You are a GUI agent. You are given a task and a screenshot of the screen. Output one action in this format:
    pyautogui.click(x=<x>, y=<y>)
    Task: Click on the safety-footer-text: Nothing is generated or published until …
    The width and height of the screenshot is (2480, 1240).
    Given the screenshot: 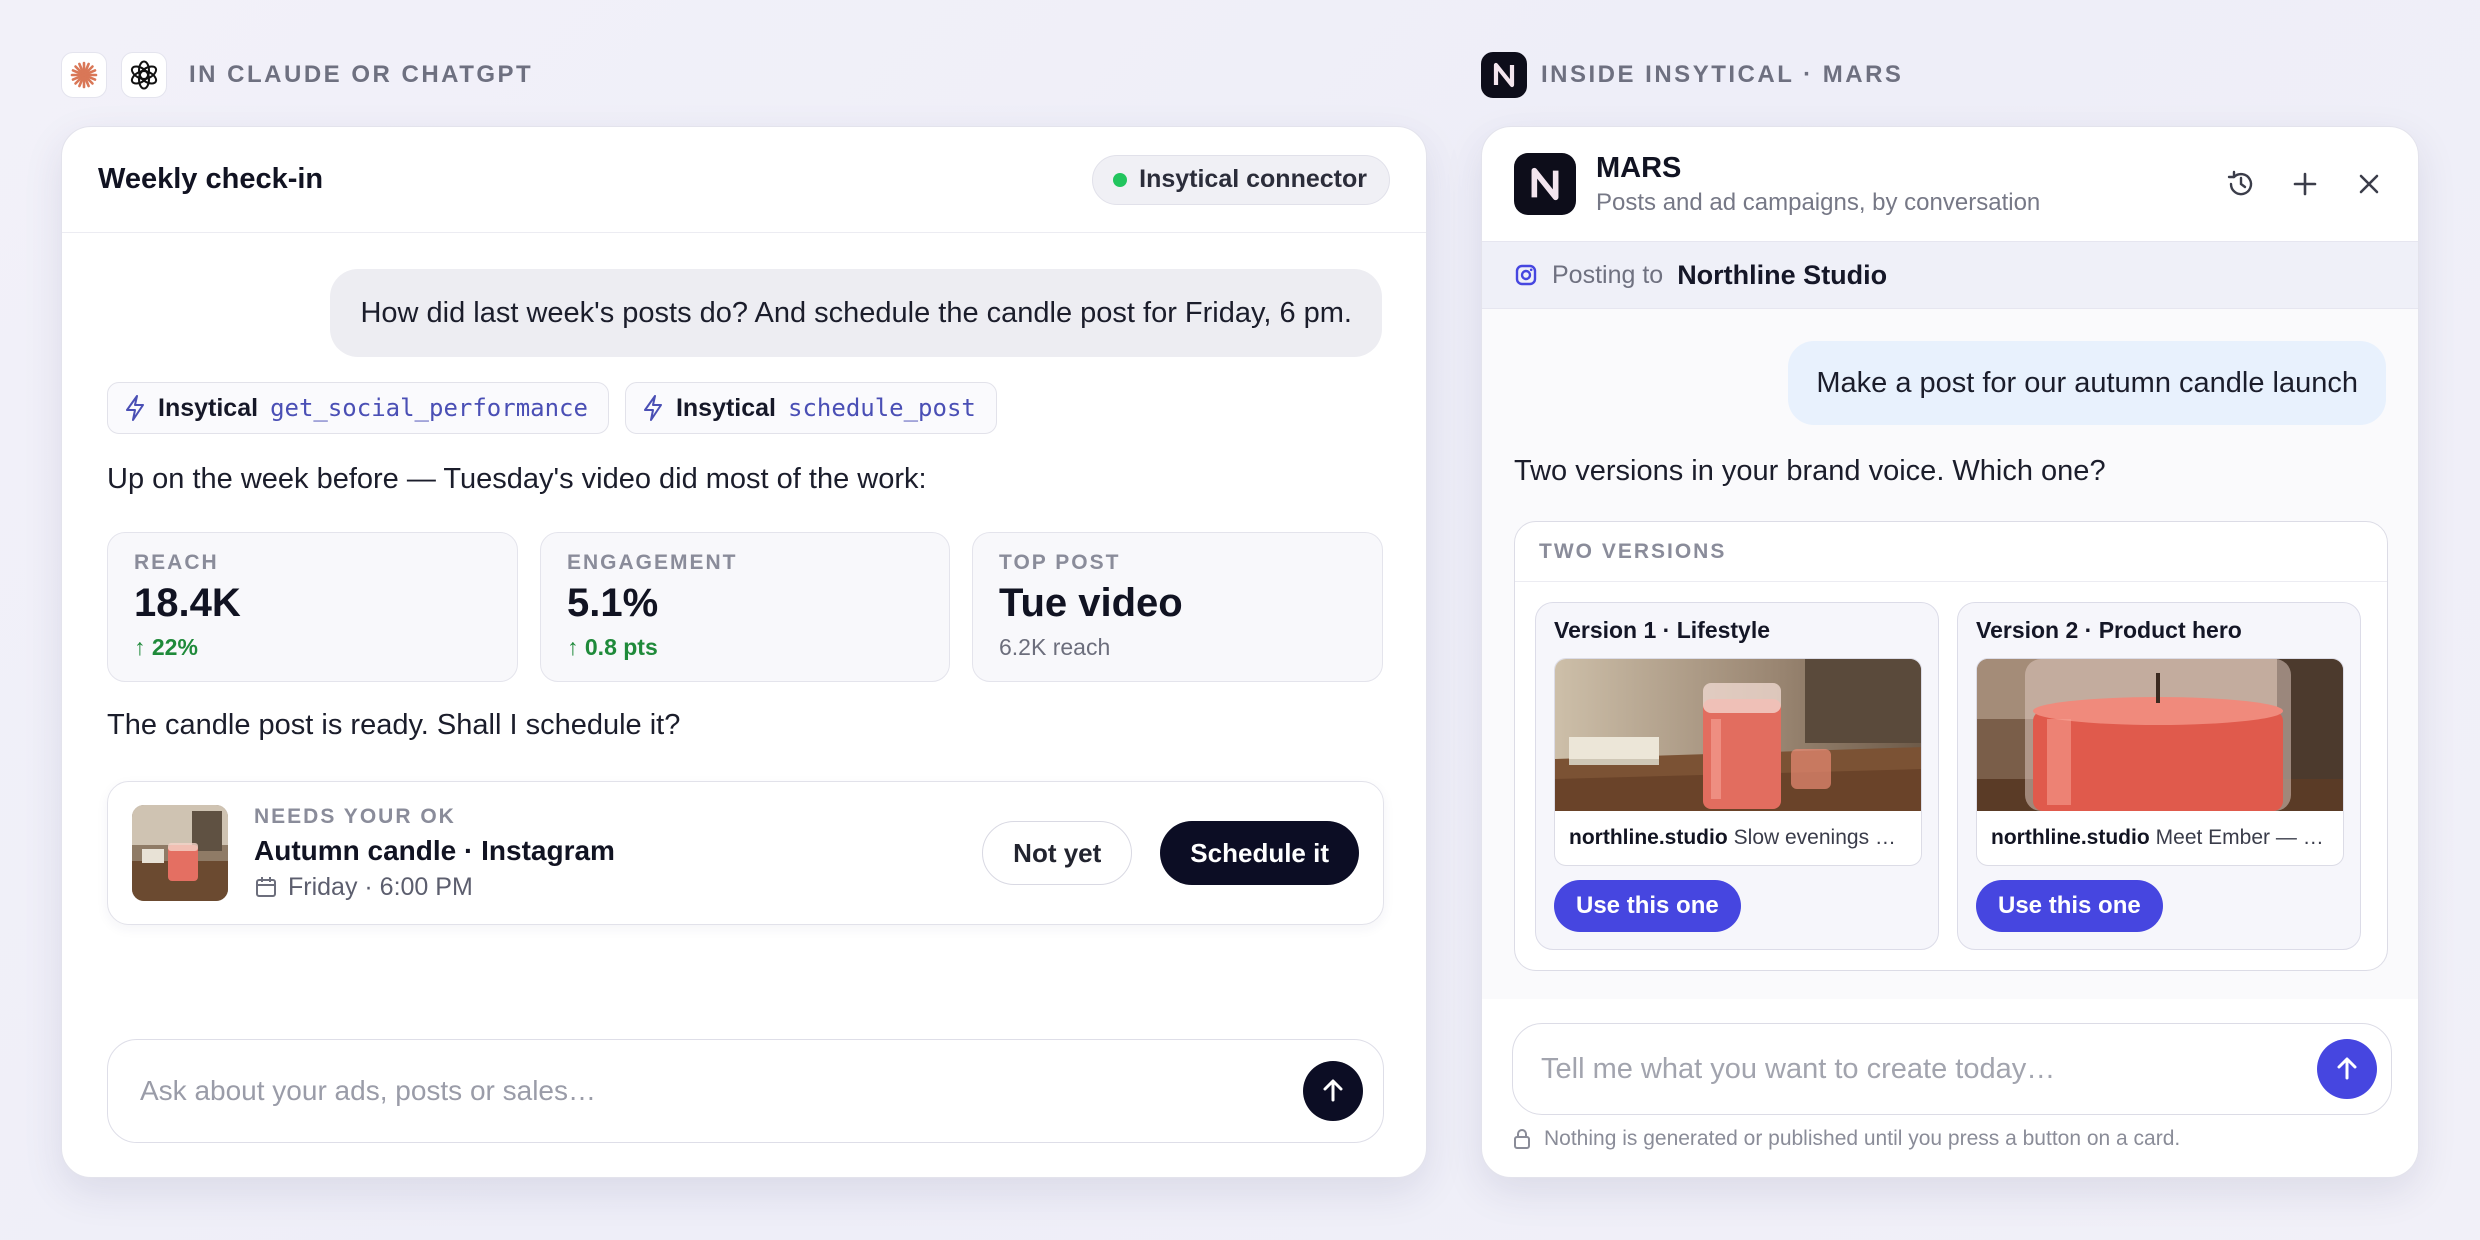 What is the action you would take?
    pyautogui.click(x=1862, y=1138)
    